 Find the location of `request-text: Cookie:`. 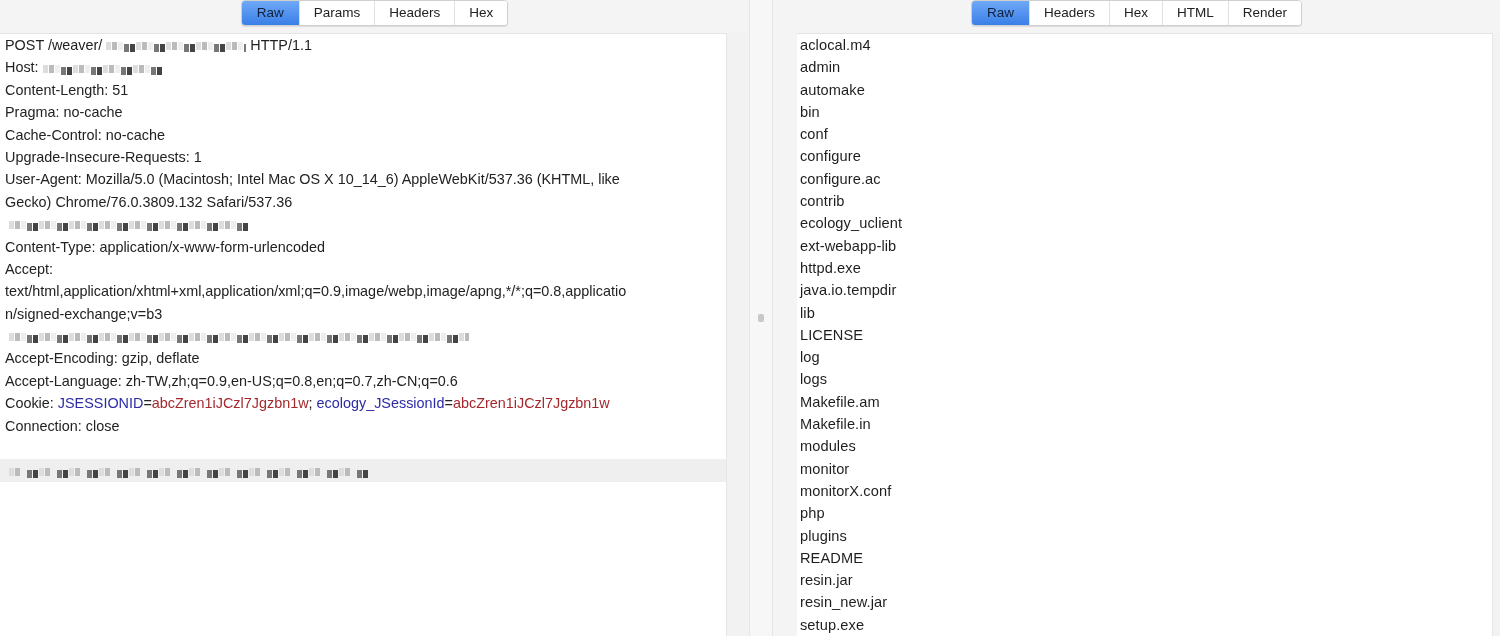

request-text: Cookie: is located at coordinates (30, 403).